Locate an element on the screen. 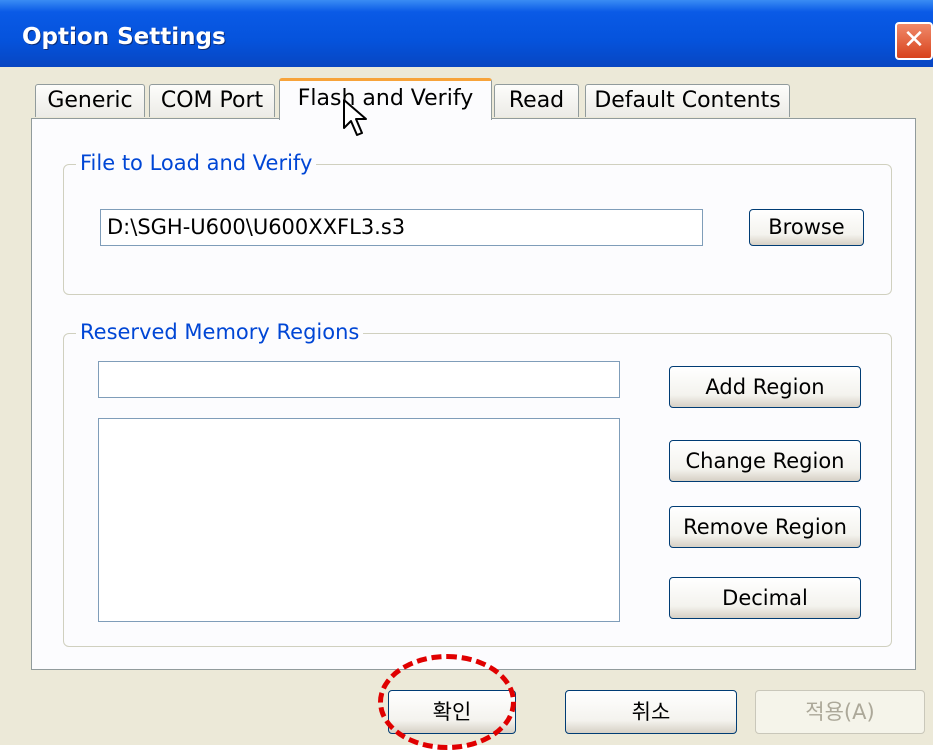 The width and height of the screenshot is (933, 750). tab-default-contents: Default Contents is located at coordinates (687, 100).